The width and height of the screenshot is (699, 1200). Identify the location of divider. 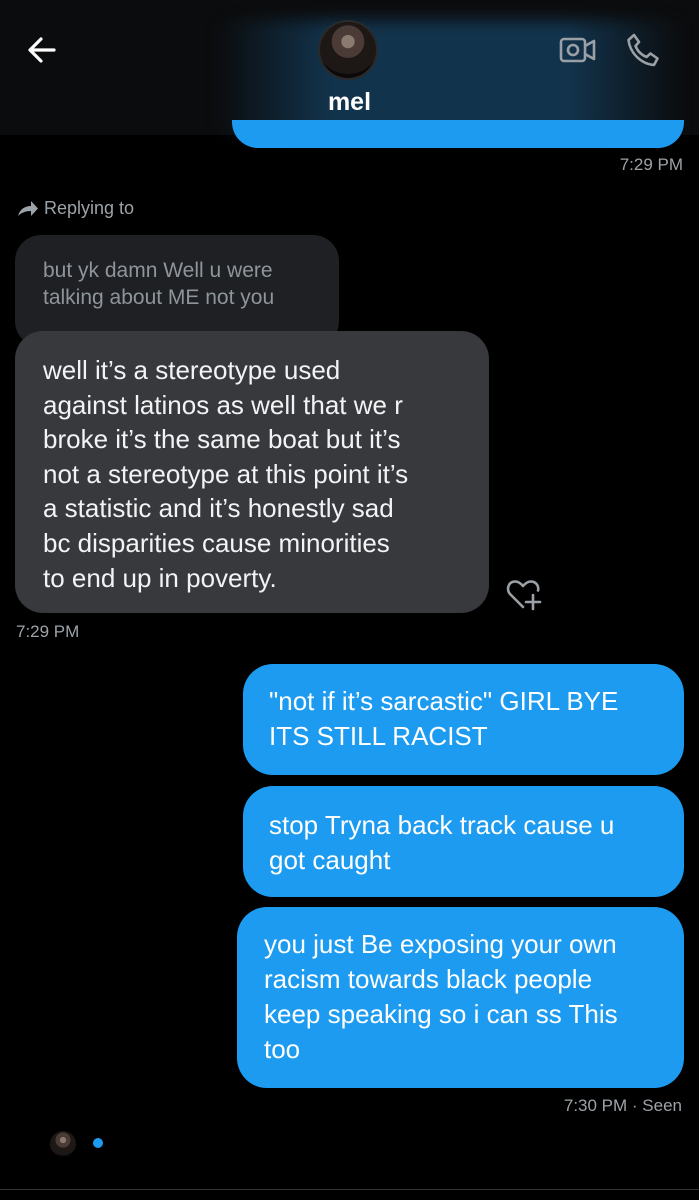
(349, 1189).